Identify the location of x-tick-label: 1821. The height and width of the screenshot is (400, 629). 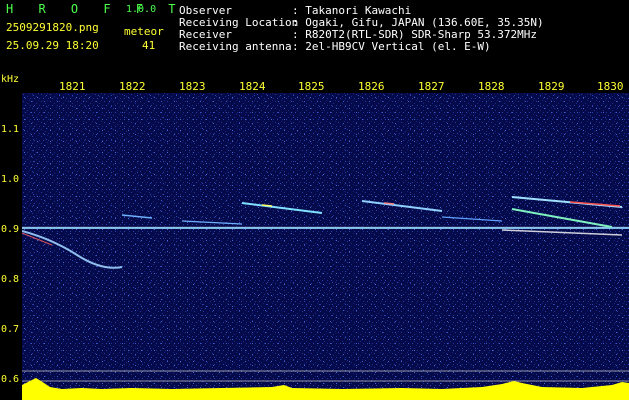
(72, 86).